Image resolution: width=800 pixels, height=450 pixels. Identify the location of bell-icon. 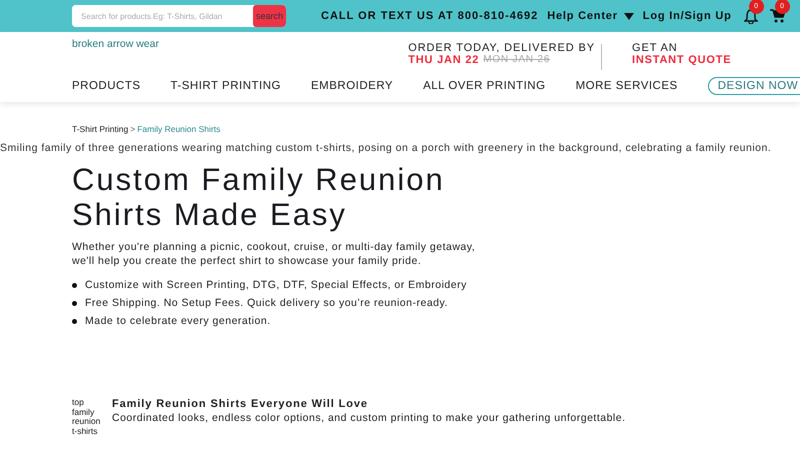
(751, 16).